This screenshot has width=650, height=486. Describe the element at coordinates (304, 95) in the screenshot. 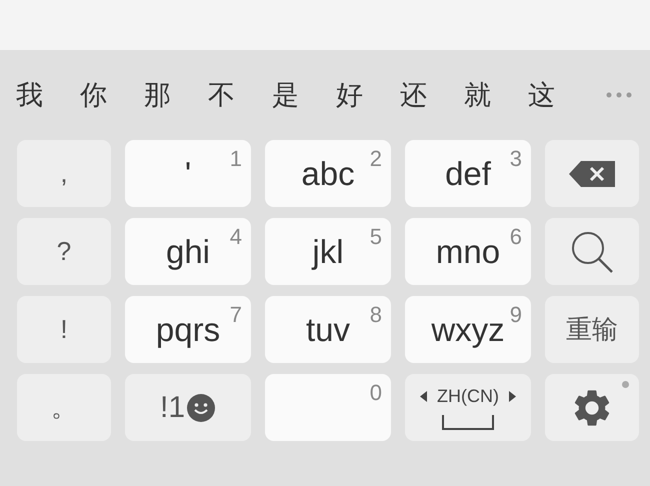

I see `candidate-word: 是` at that location.